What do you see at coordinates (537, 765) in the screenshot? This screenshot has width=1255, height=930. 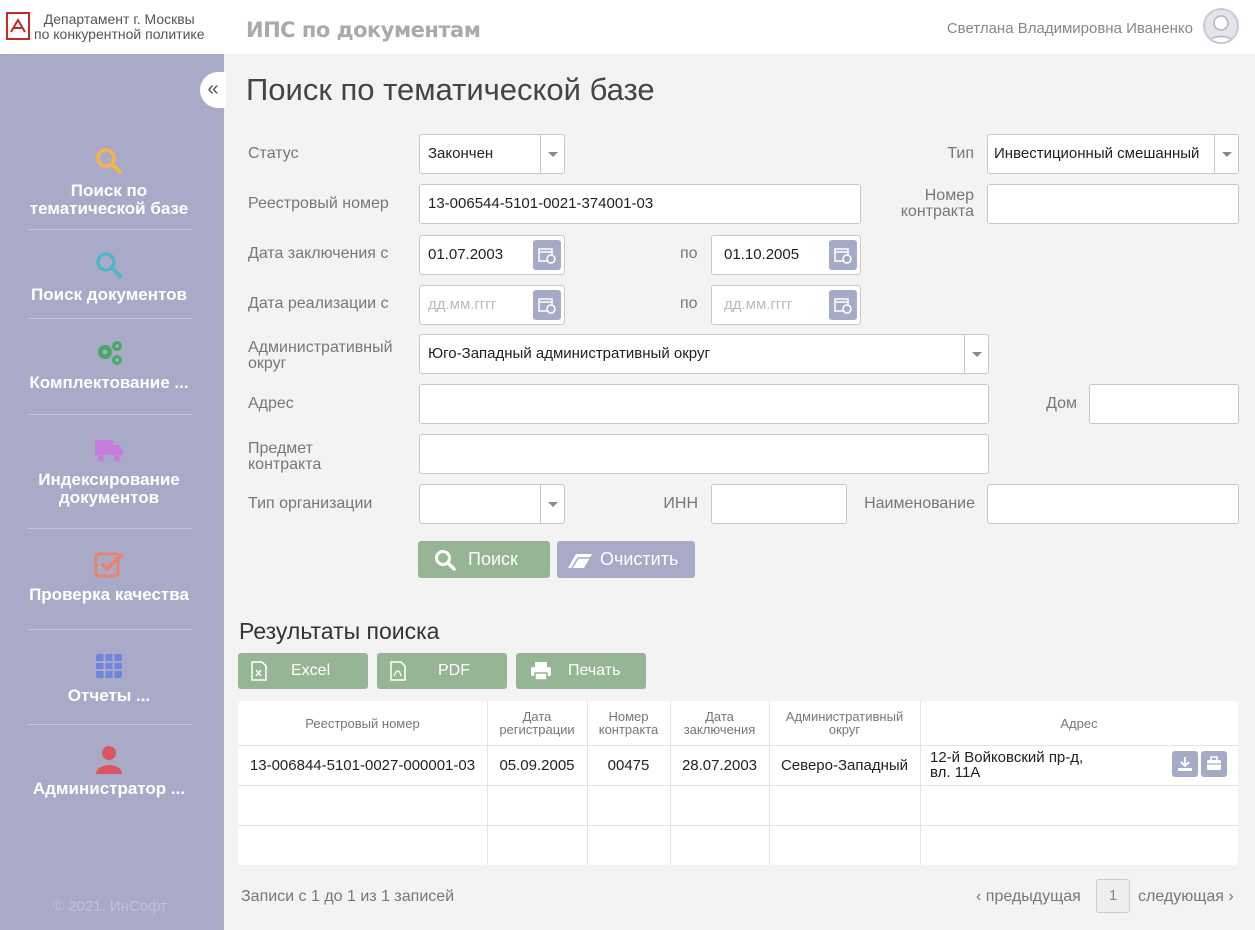 I see `cell-reg-date: 05.09.2005` at bounding box center [537, 765].